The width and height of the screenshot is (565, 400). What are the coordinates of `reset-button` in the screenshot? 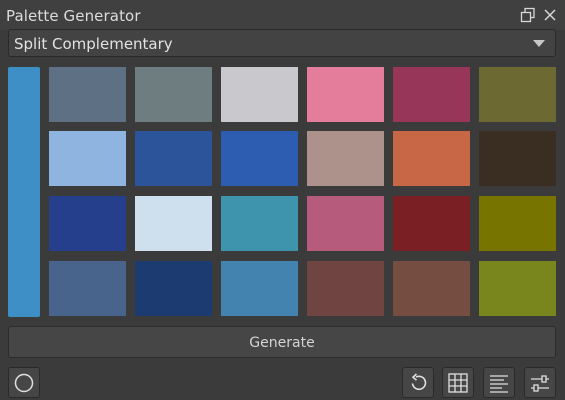 It's located at (418, 382).